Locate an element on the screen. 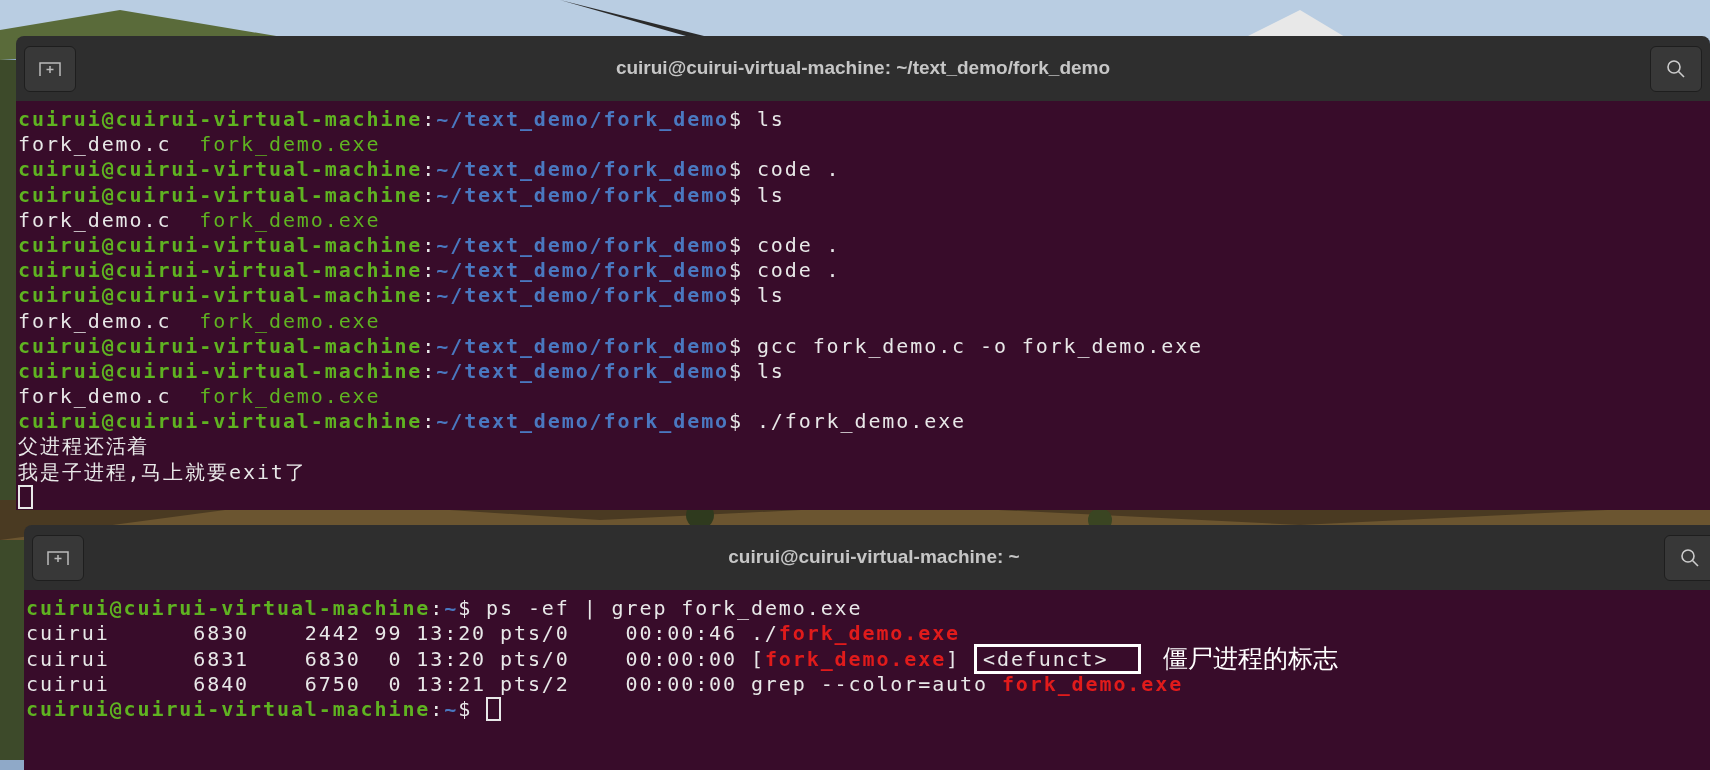  terminal-line: cuirui@cuirui-virtual-machine:~/text_demo/fork_demo$ ./fork_demo.exe is located at coordinates (492, 422).